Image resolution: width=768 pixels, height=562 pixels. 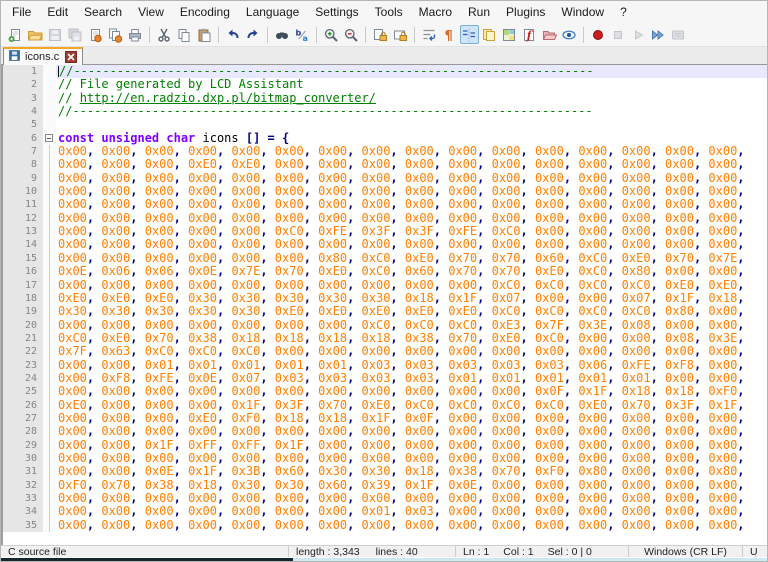 What do you see at coordinates (75, 34) in the screenshot?
I see `save-all-icon` at bounding box center [75, 34].